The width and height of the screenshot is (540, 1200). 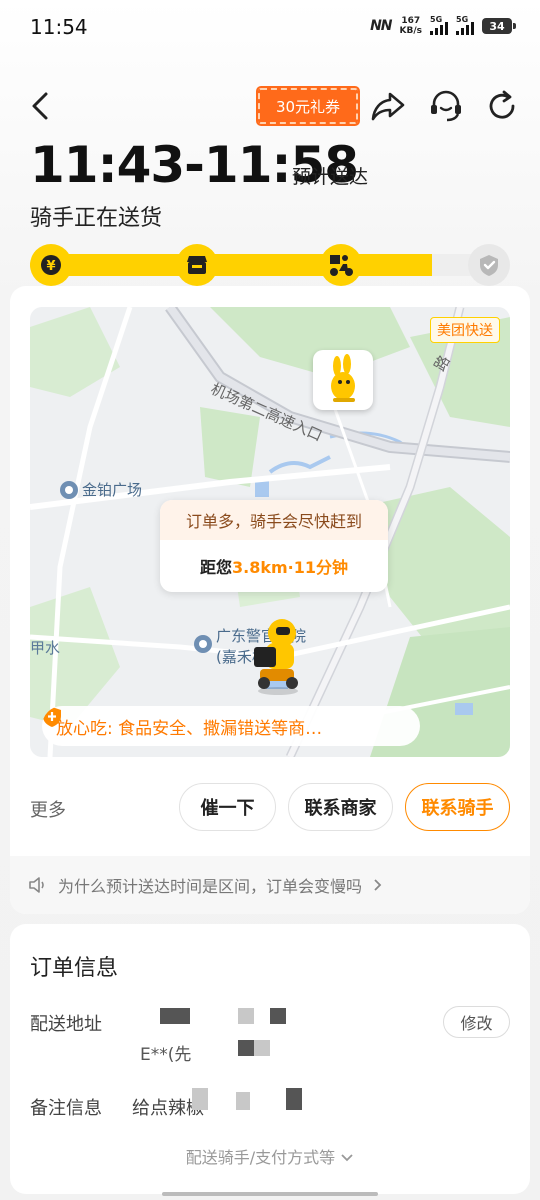 I want to click on distance-info: 距您 3.8km·11分钟, so click(x=274, y=566).